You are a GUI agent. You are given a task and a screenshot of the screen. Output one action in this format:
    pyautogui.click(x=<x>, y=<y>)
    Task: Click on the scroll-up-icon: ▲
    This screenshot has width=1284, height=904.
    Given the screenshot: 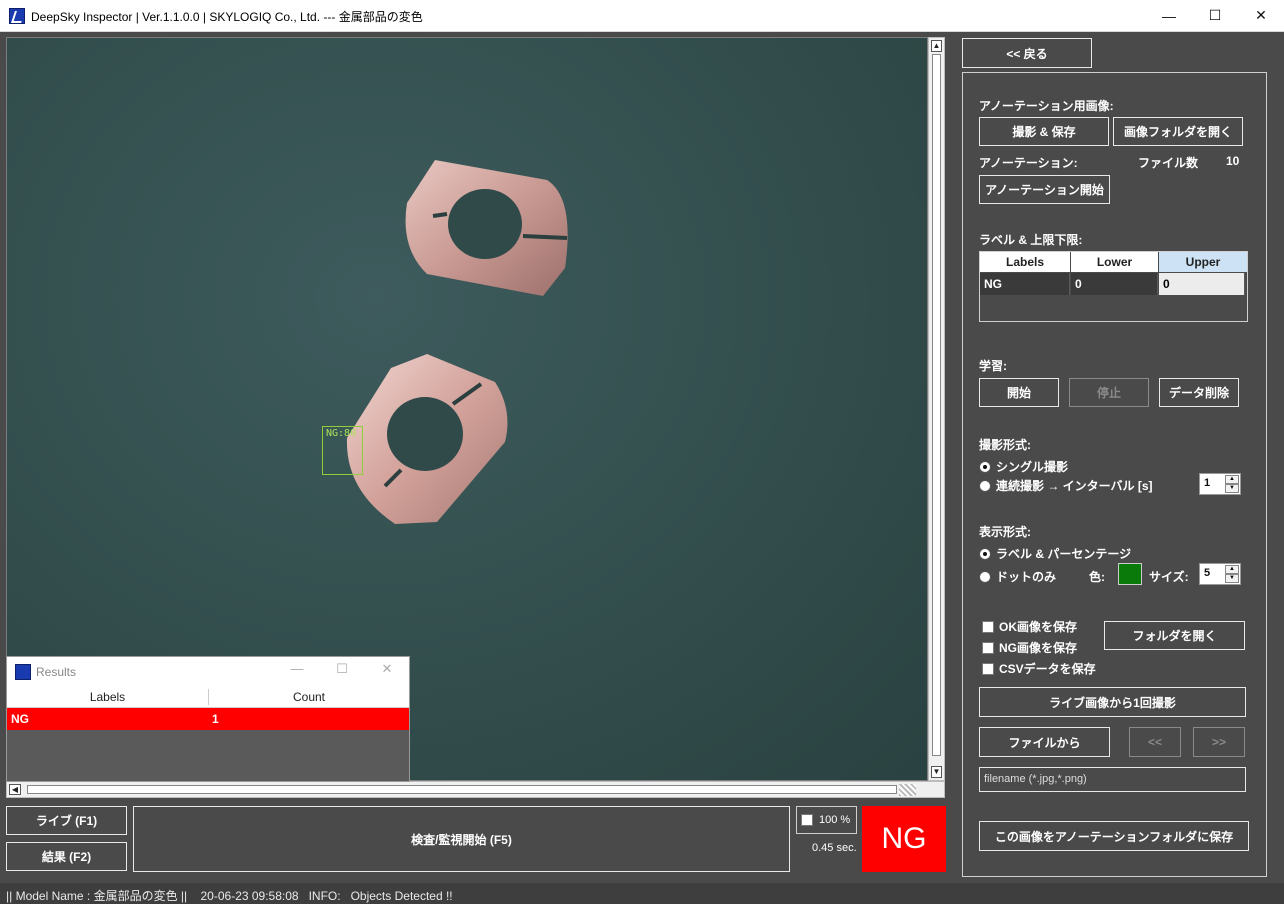 What is the action you would take?
    pyautogui.click(x=936, y=46)
    